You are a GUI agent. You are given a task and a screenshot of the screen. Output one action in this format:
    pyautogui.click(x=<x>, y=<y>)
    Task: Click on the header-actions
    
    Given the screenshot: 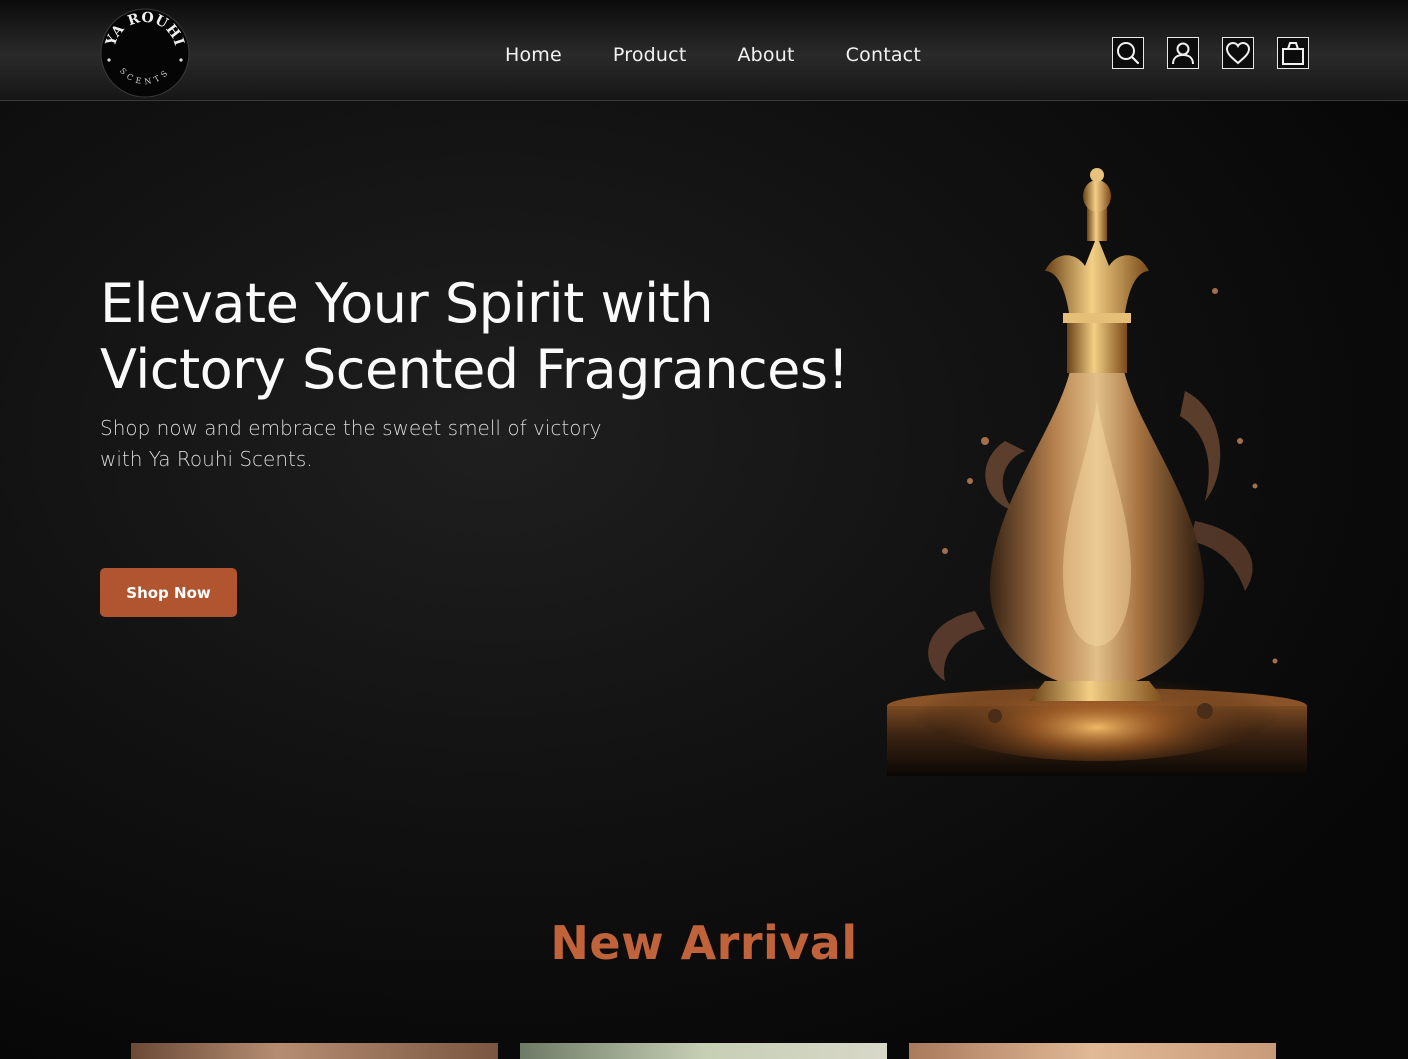 What is the action you would take?
    pyautogui.click(x=1210, y=53)
    